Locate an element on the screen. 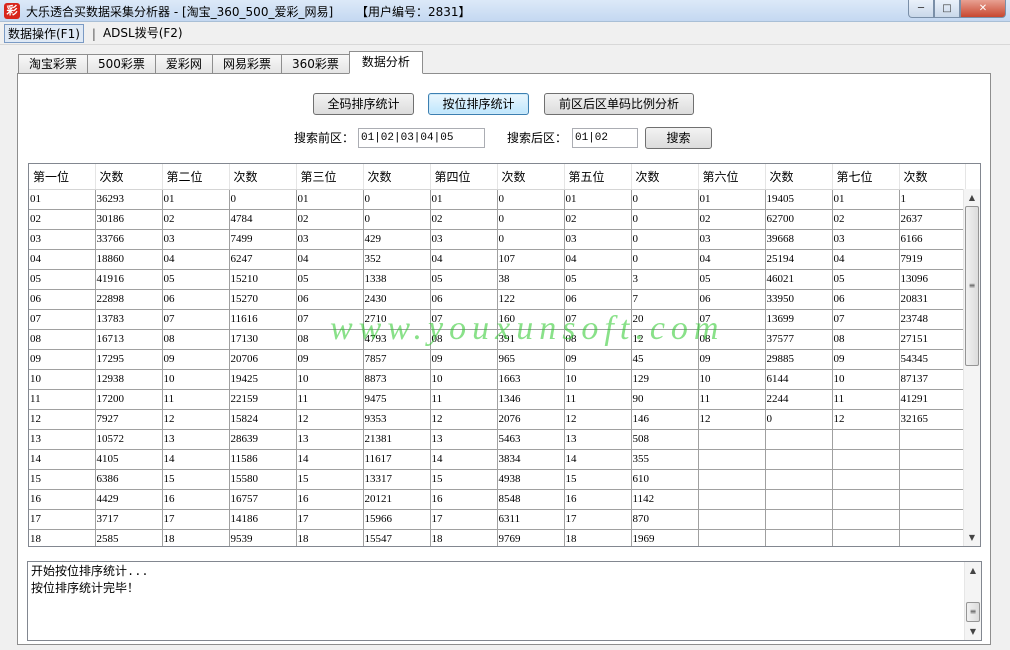 Image resolution: width=1010 pixels, height=650 pixels. table-cell: 1663 is located at coordinates (531, 379).